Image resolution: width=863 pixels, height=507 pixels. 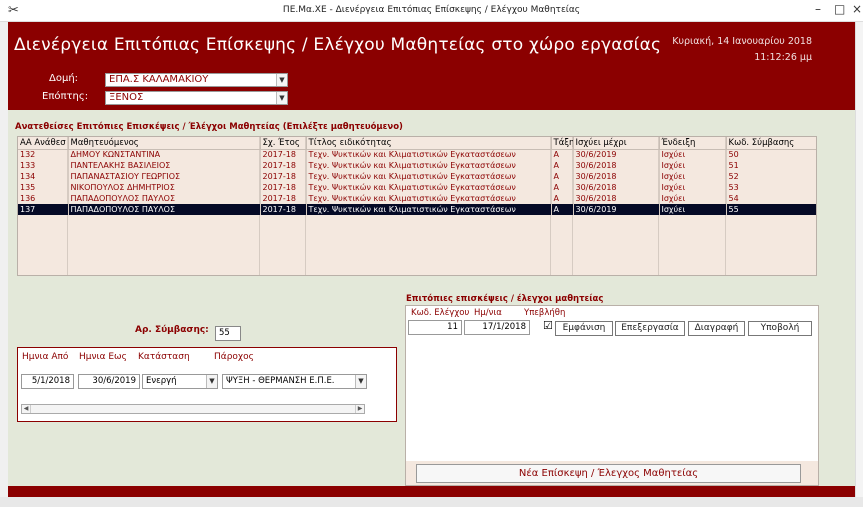 I want to click on maximize-button: □, so click(x=839, y=9).